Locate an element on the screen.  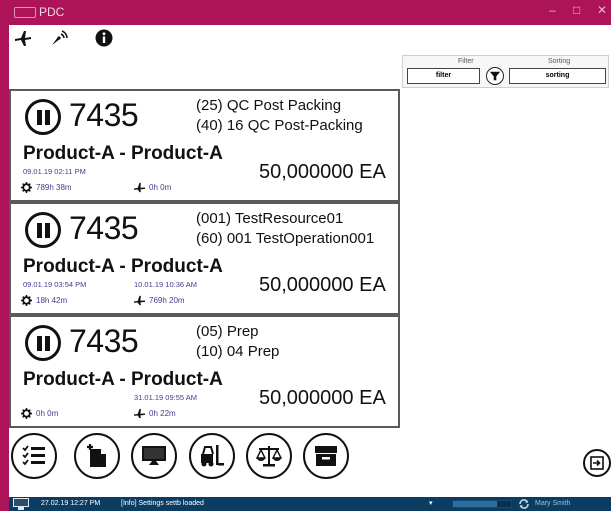
setup-time: 18h 42m is located at coordinates (52, 300).